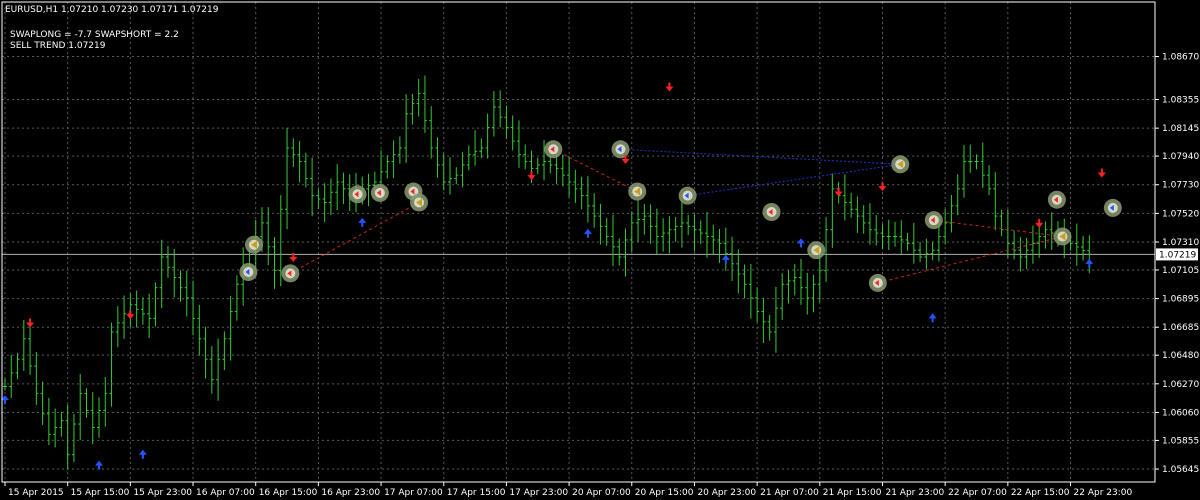  What do you see at coordinates (162, 493) in the screenshot?
I see `x-tick-label: 15 Apr 23:00` at bounding box center [162, 493].